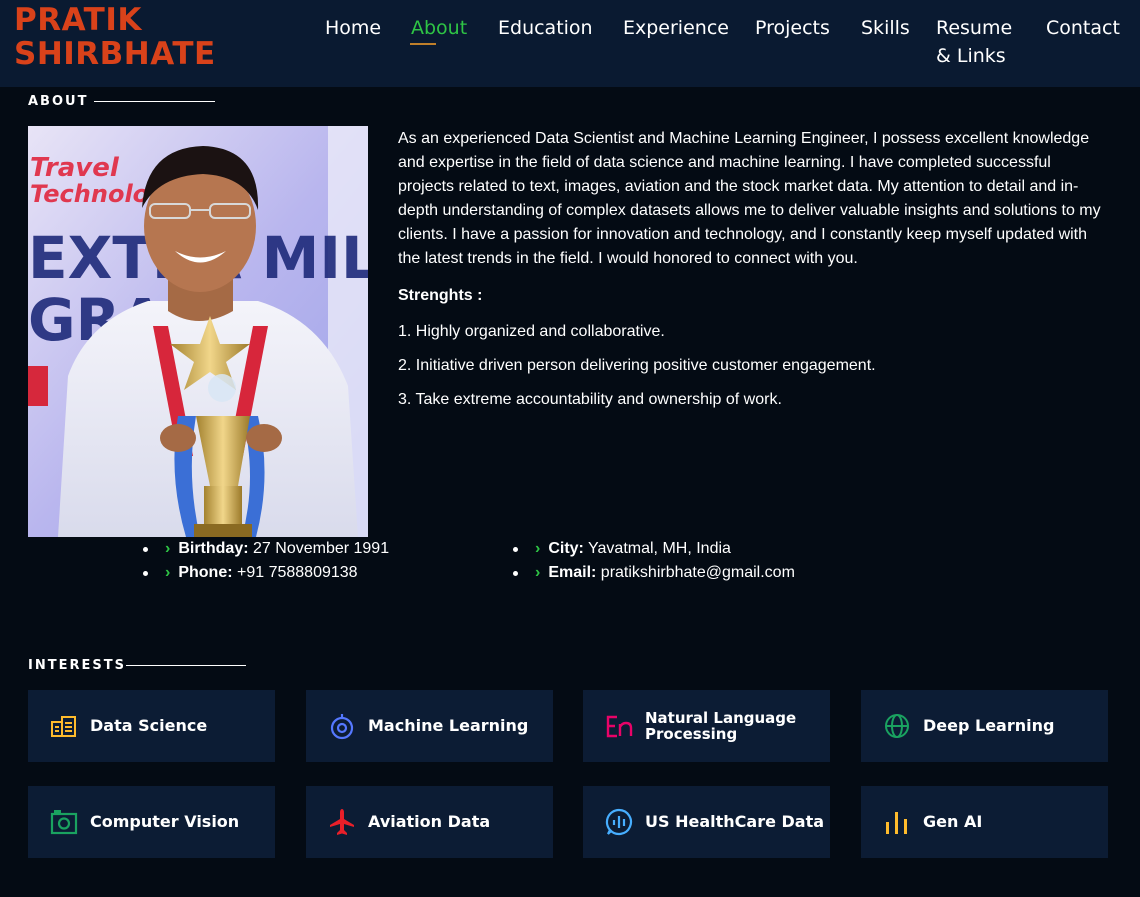  Describe the element at coordinates (545, 28) in the screenshot. I see `nav-education: Education` at that location.